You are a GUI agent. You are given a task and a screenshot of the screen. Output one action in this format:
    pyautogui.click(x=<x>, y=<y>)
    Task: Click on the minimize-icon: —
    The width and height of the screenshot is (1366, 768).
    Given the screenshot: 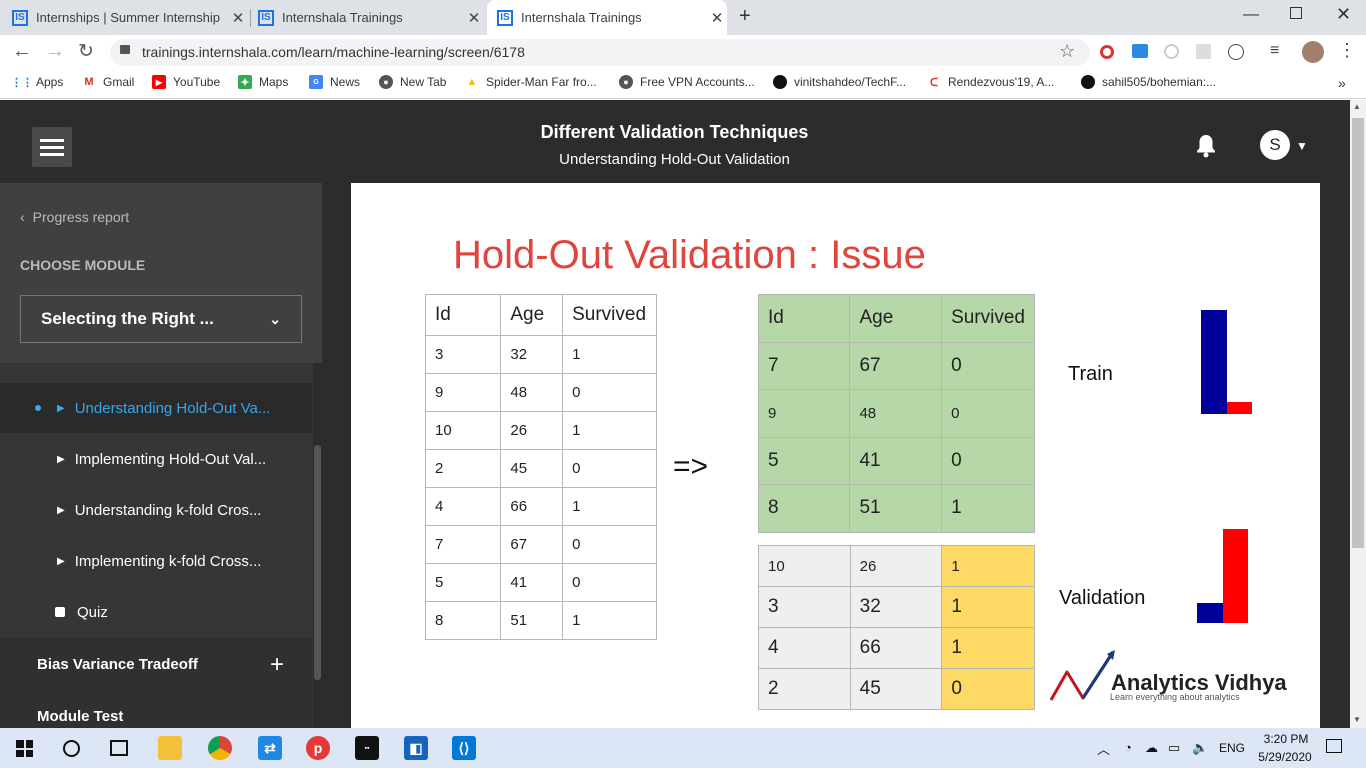 What is the action you would take?
    pyautogui.click(x=1251, y=15)
    